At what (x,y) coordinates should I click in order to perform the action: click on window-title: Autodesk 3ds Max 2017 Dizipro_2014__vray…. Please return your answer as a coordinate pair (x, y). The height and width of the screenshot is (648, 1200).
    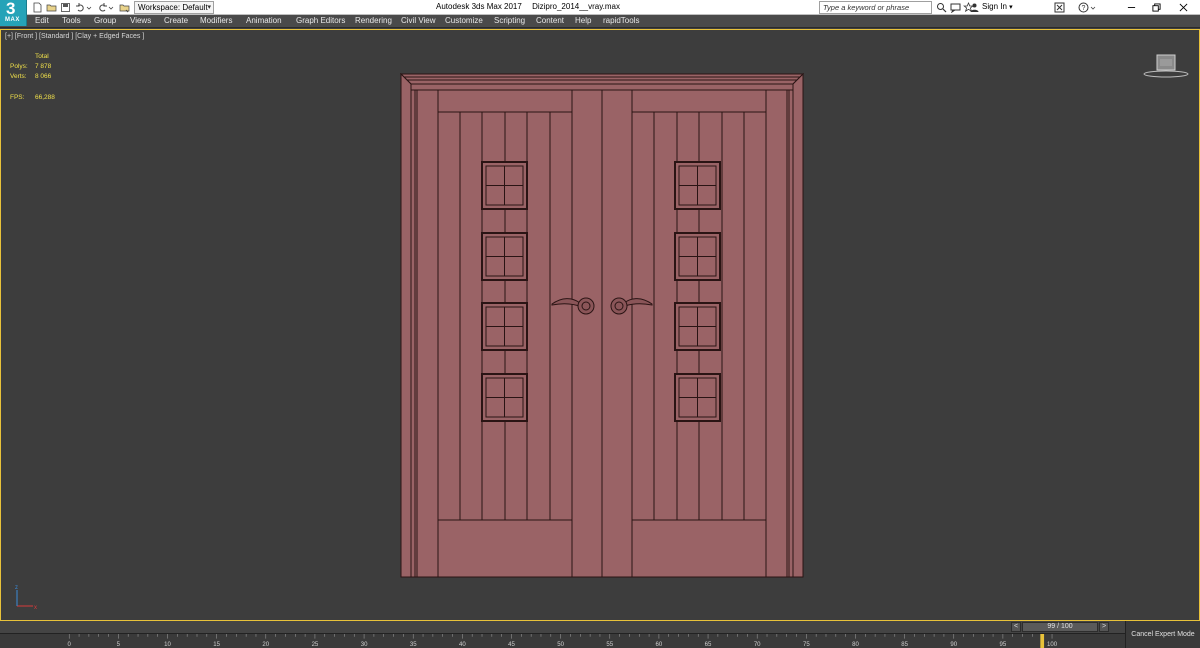
    Looking at the image, I should click on (532, 6).